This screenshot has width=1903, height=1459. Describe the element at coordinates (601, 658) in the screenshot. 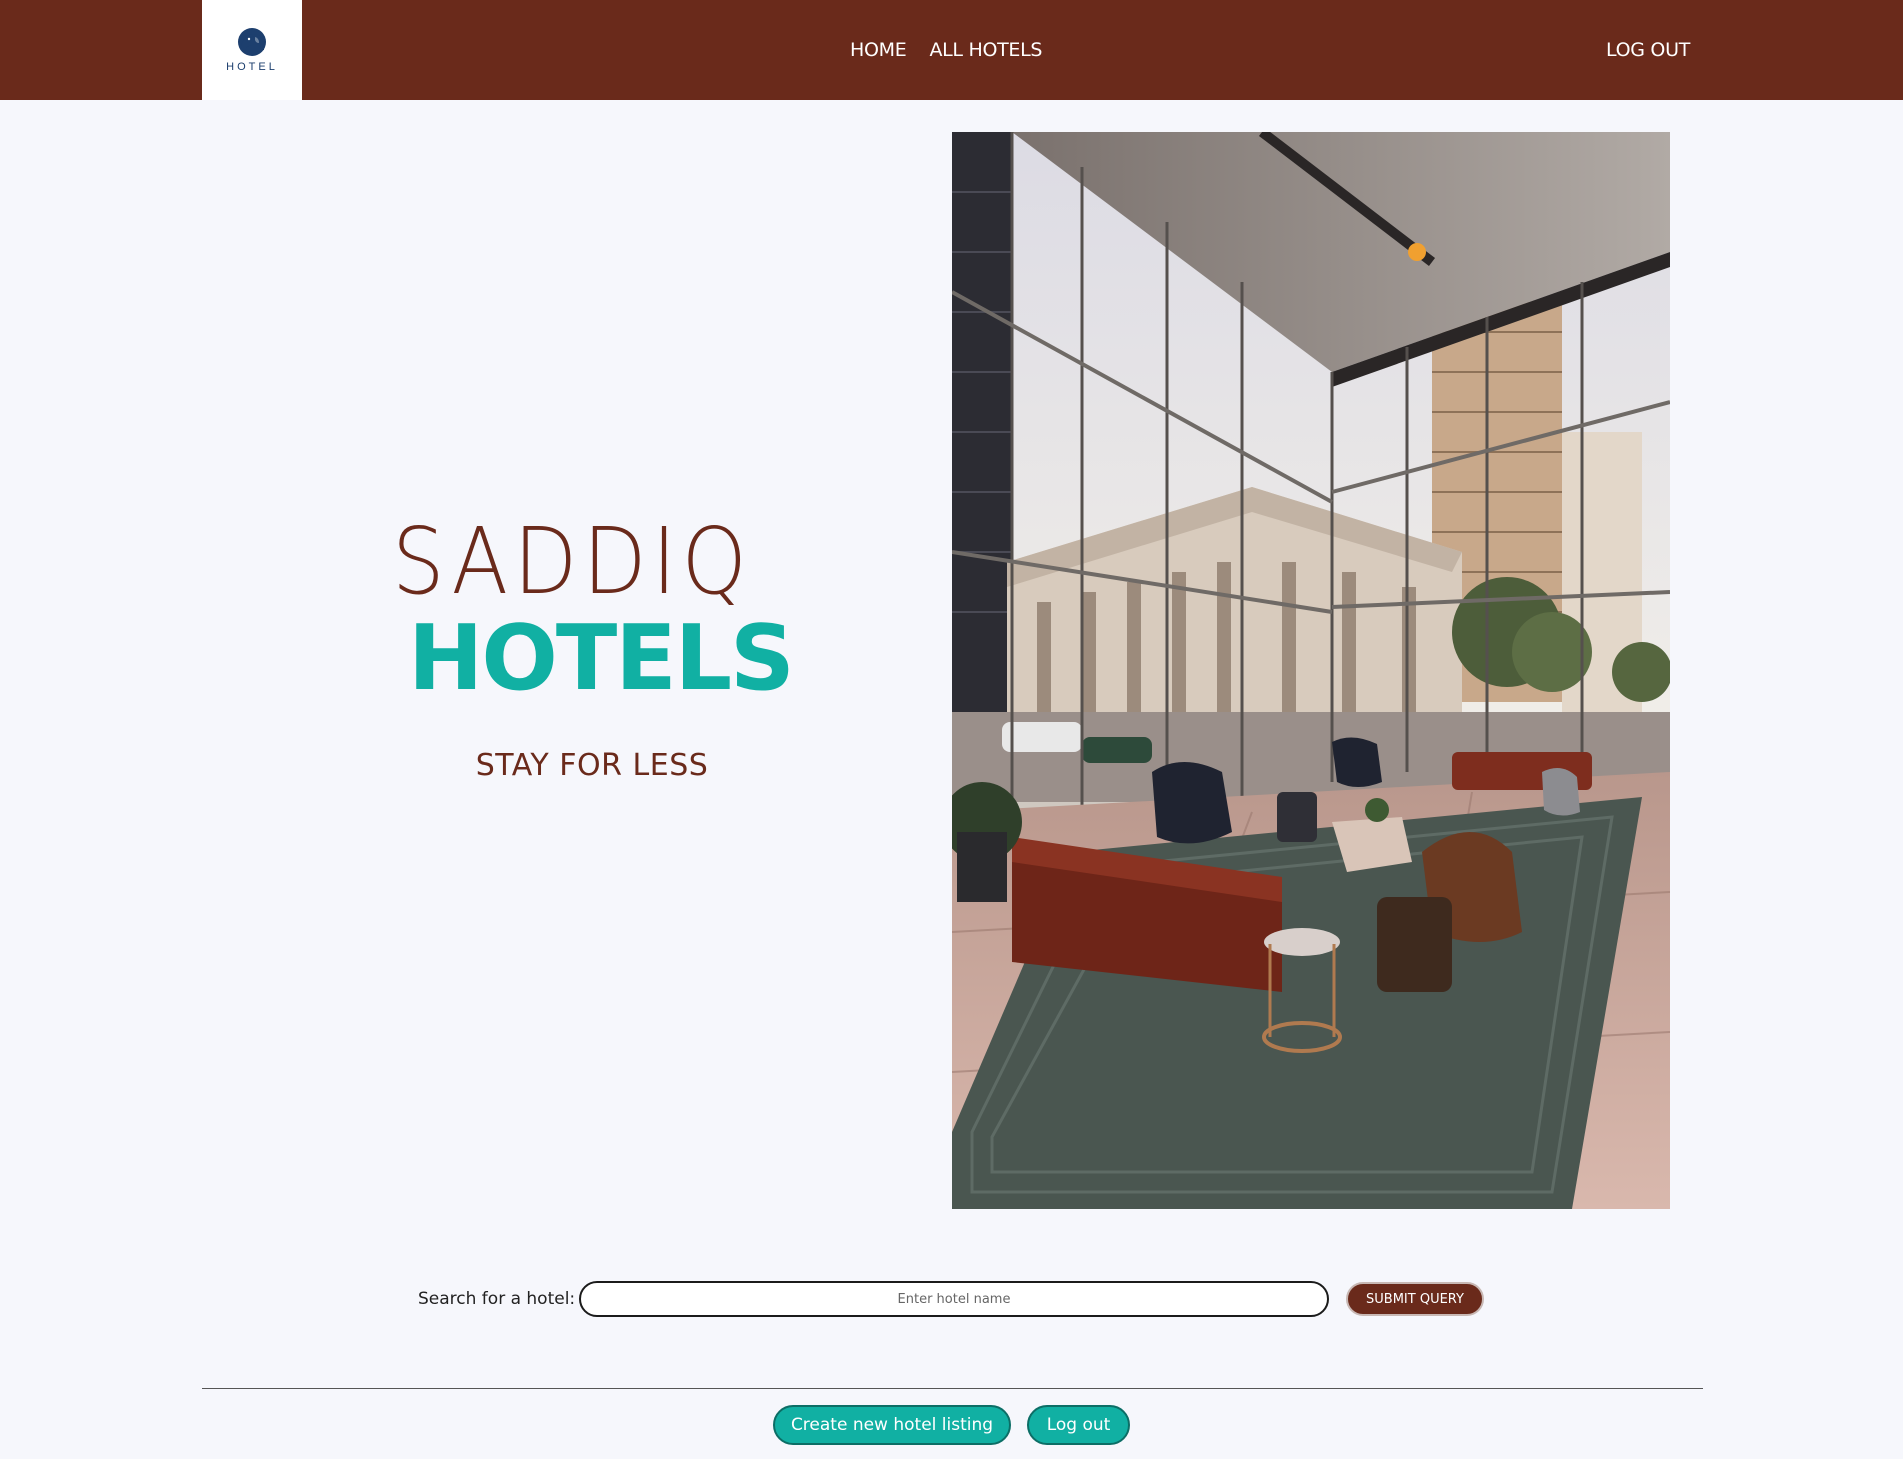

I see `brand-title-hotels: HOTELS` at that location.